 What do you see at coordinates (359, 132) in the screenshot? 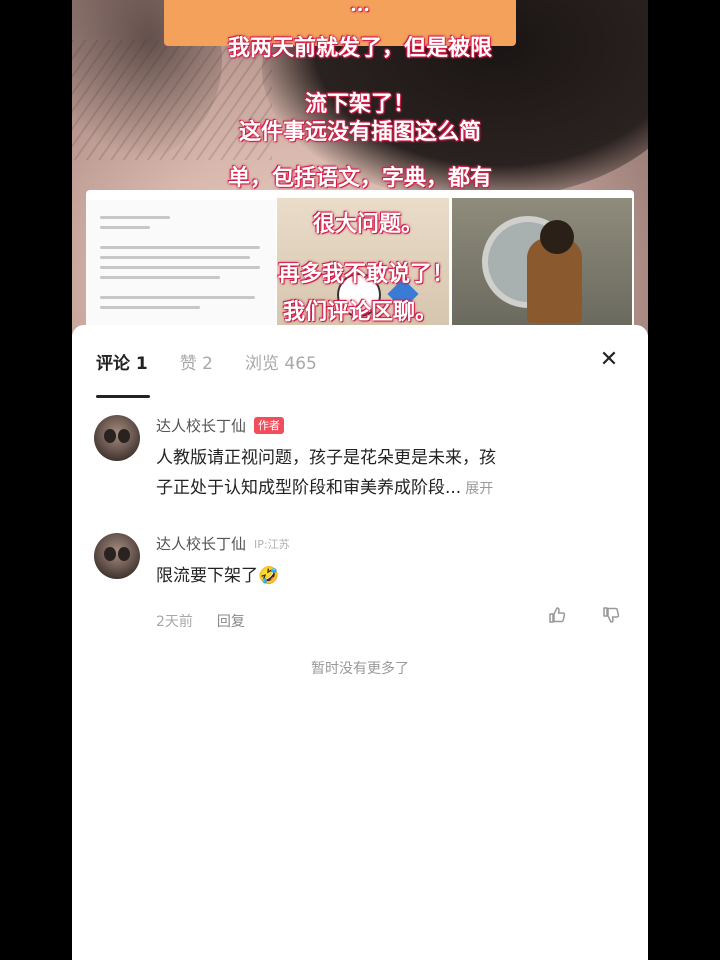
I see `overlay-text-line: 这件事远没有插图这么简` at bounding box center [359, 132].